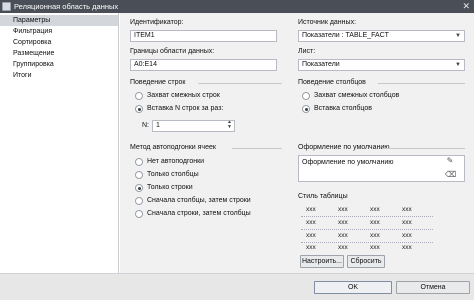  Describe the element at coordinates (366, 261) in the screenshot. I see `reset-style-button: Сбросить` at that location.